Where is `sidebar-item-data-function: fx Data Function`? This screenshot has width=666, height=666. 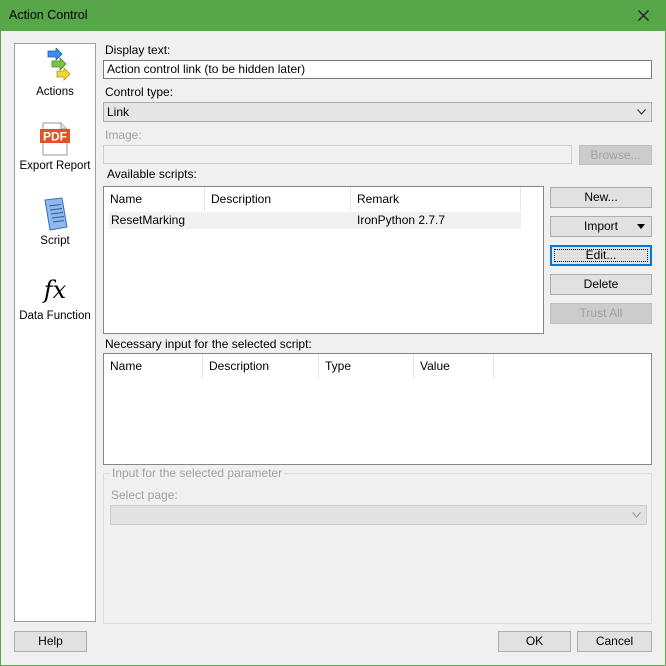
sidebar-item-data-function: fx Data Function is located at coordinates (55, 297).